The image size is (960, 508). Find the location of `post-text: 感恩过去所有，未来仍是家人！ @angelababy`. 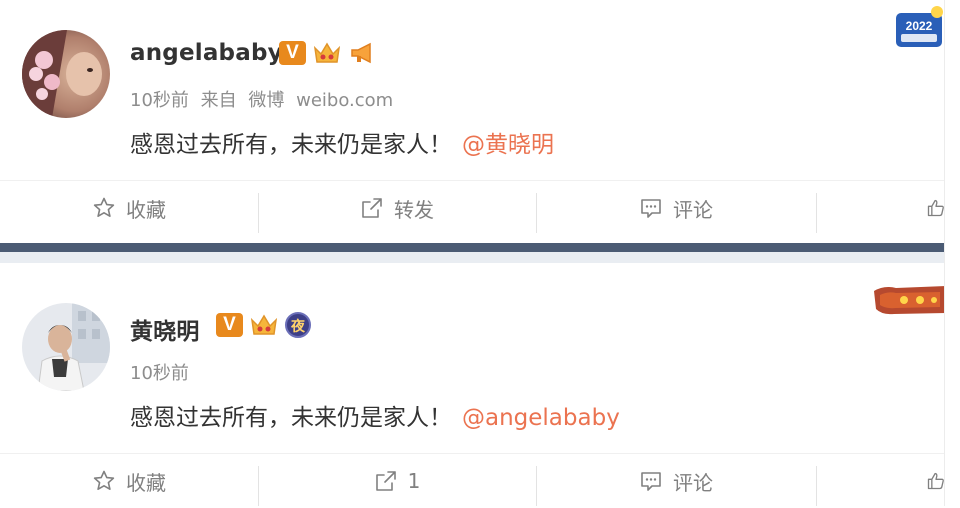

post-text: 感恩过去所有，未来仍是家人！ @angelababy is located at coordinates (375, 415).